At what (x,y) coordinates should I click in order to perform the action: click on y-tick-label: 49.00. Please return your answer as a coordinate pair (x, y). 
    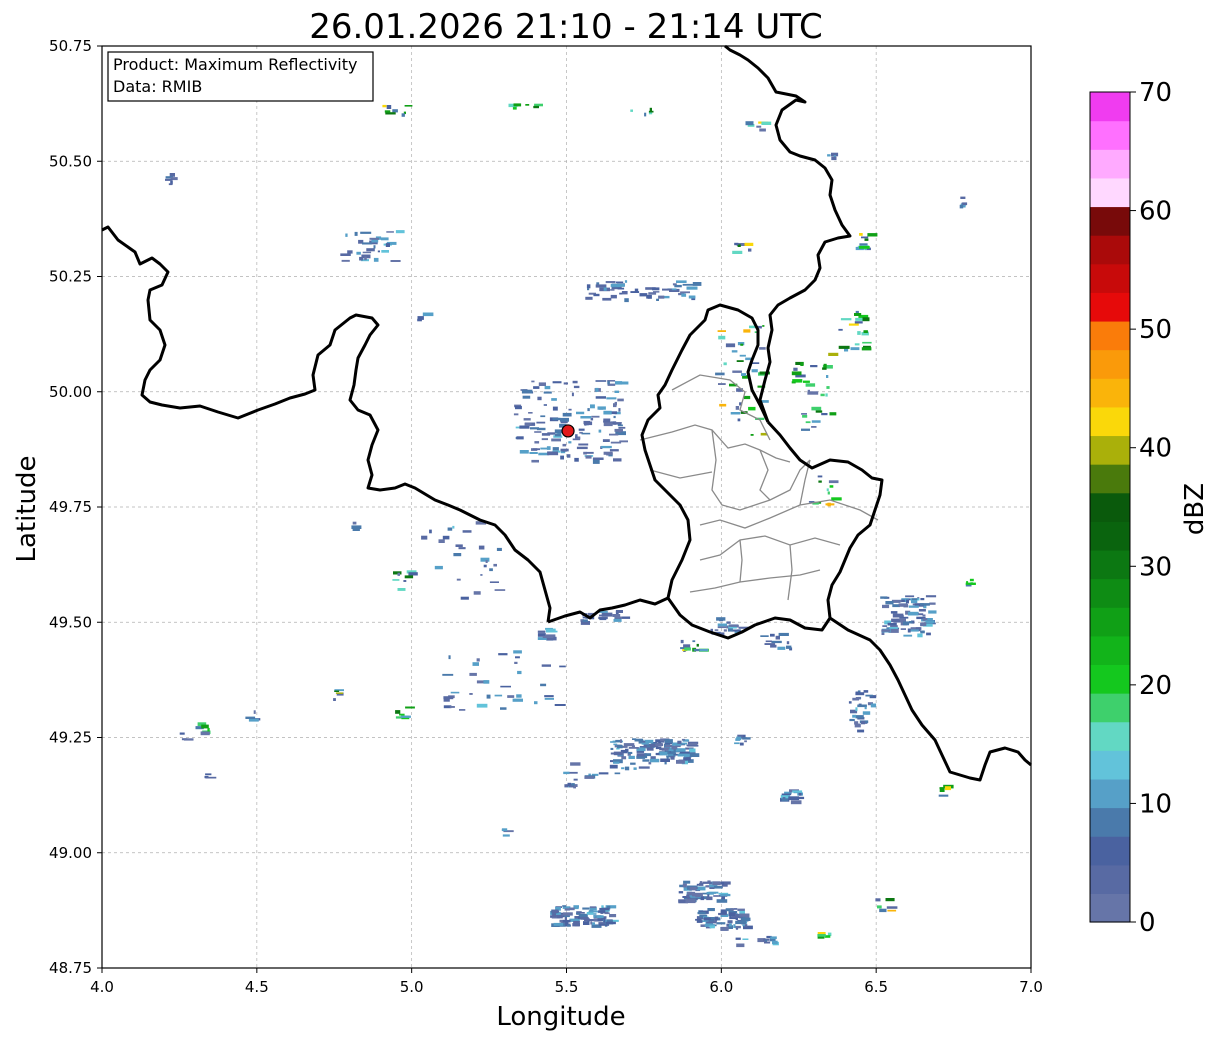
    Looking at the image, I should click on (70, 853).